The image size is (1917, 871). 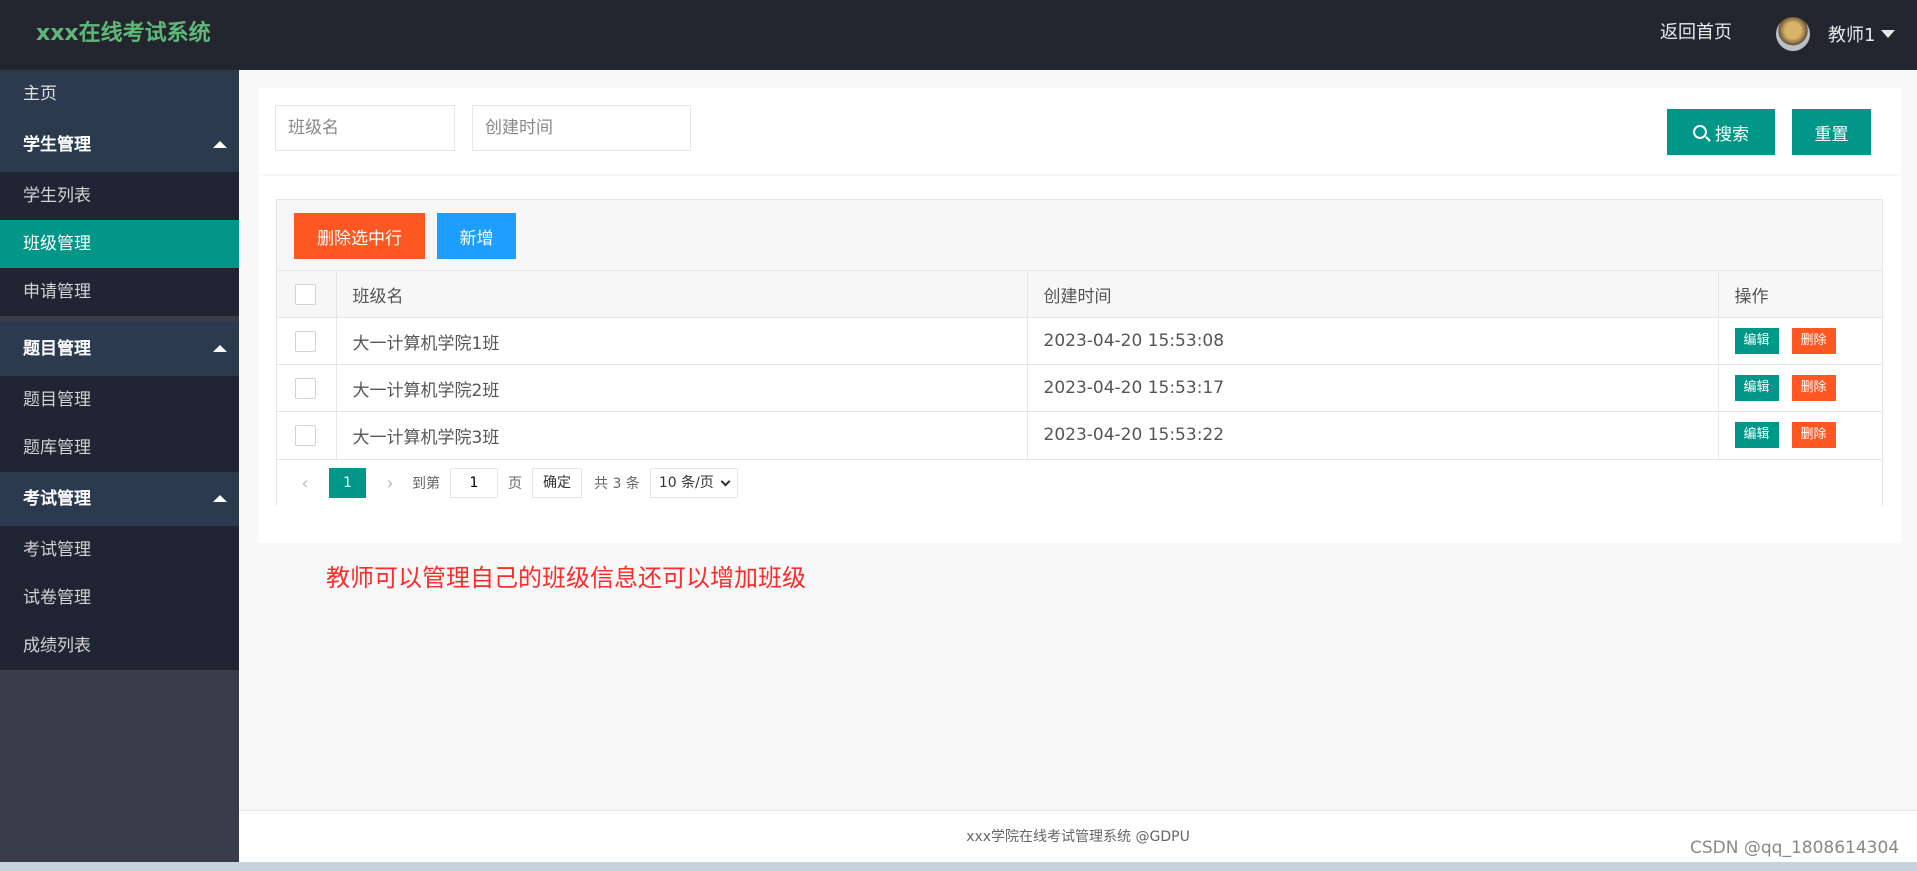 I want to click on total-count: 共 3 条, so click(x=617, y=484).